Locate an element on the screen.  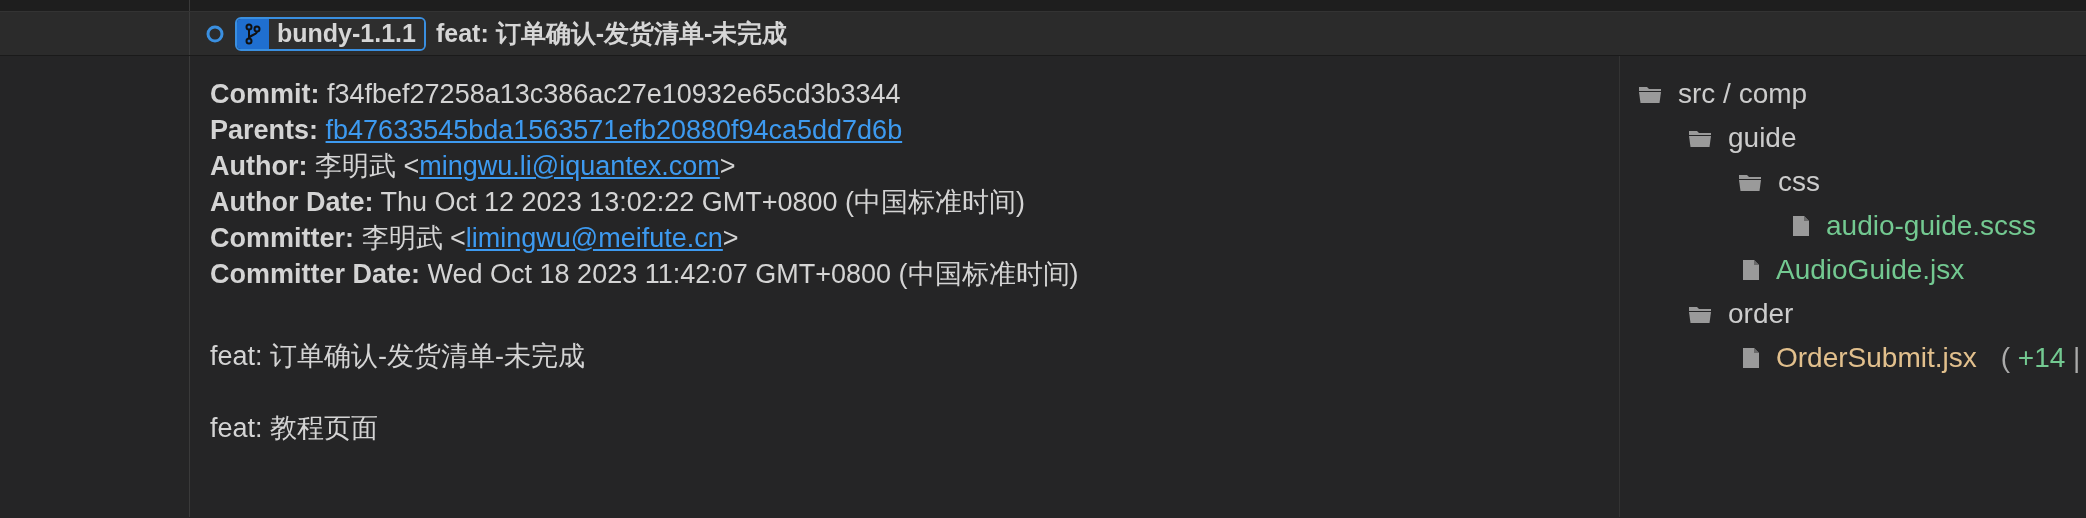
branch-tag: bundy-1.1.1 is located at coordinates (330, 33).